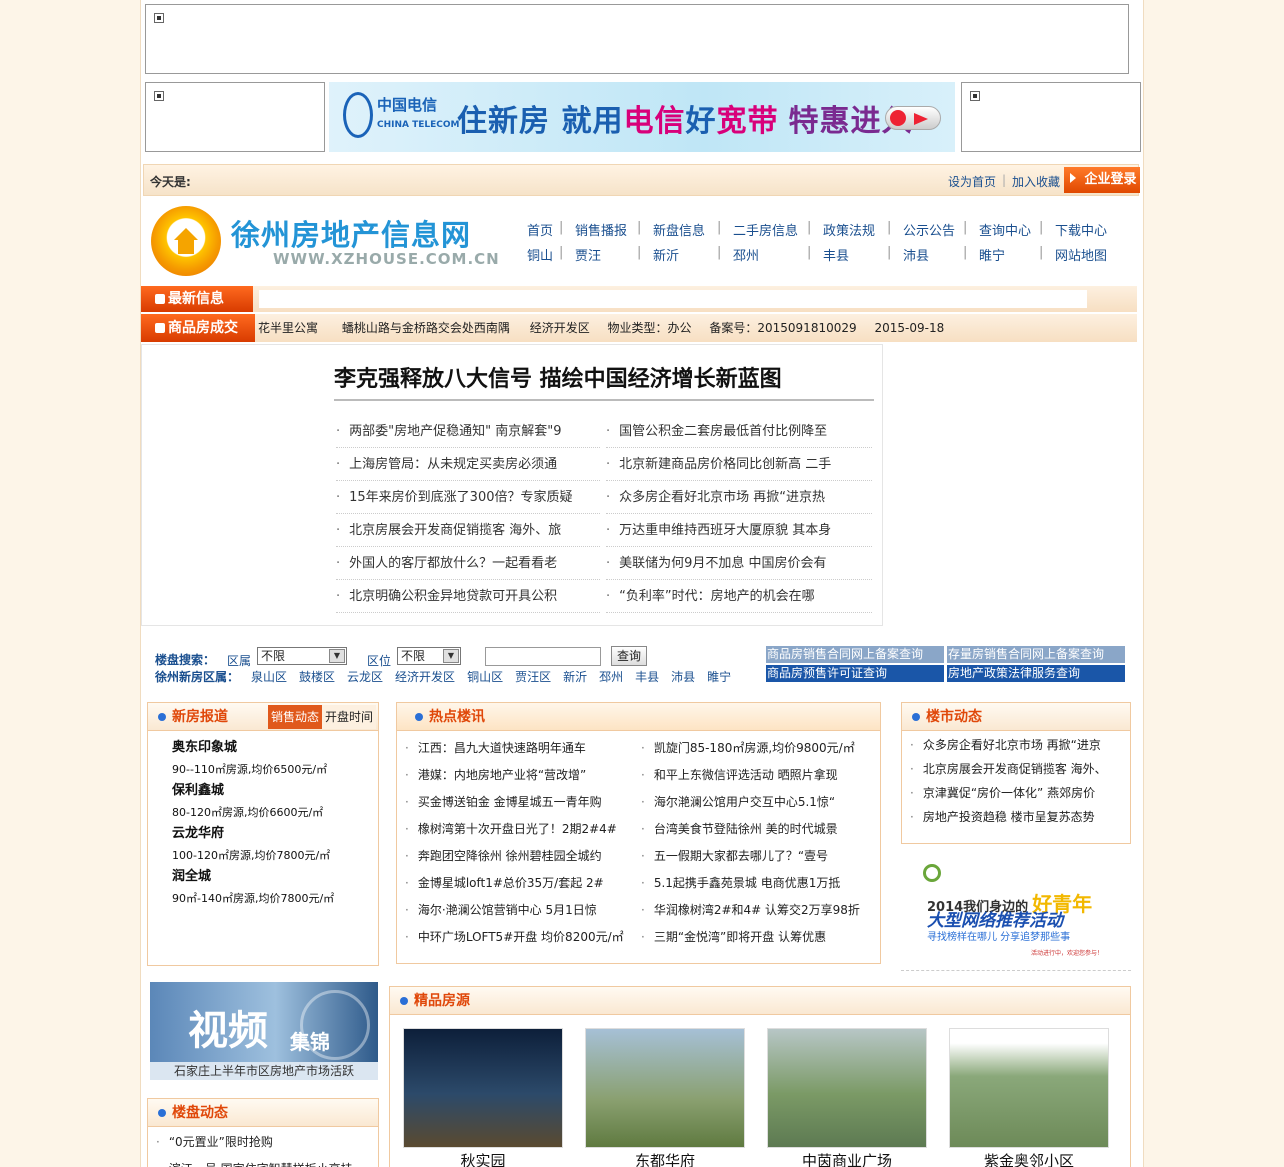 Image resolution: width=1284 pixels, height=1167 pixels. What do you see at coordinates (929, 229) in the screenshot?
I see `nav-link-row1-5: 公示公告` at bounding box center [929, 229].